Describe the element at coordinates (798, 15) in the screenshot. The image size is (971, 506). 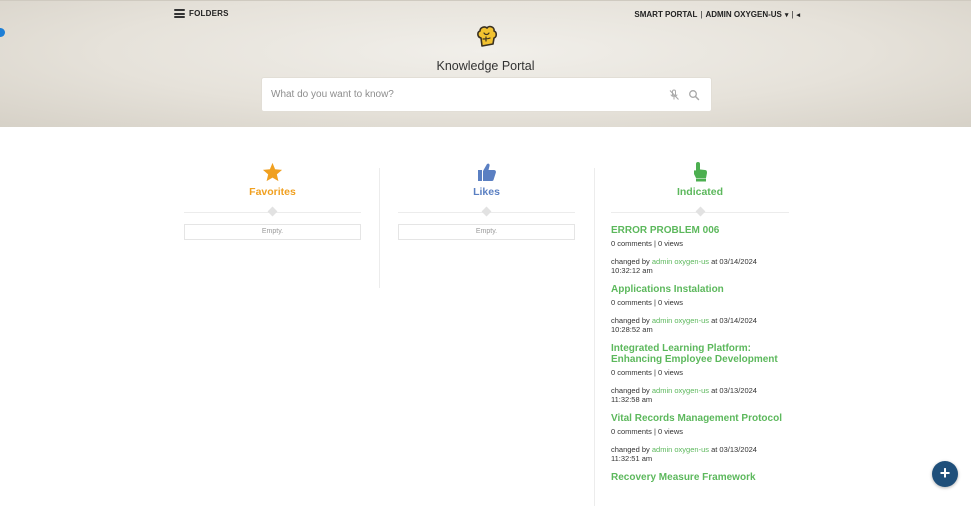
I see `collapse-arrow-icon: ◂` at that location.